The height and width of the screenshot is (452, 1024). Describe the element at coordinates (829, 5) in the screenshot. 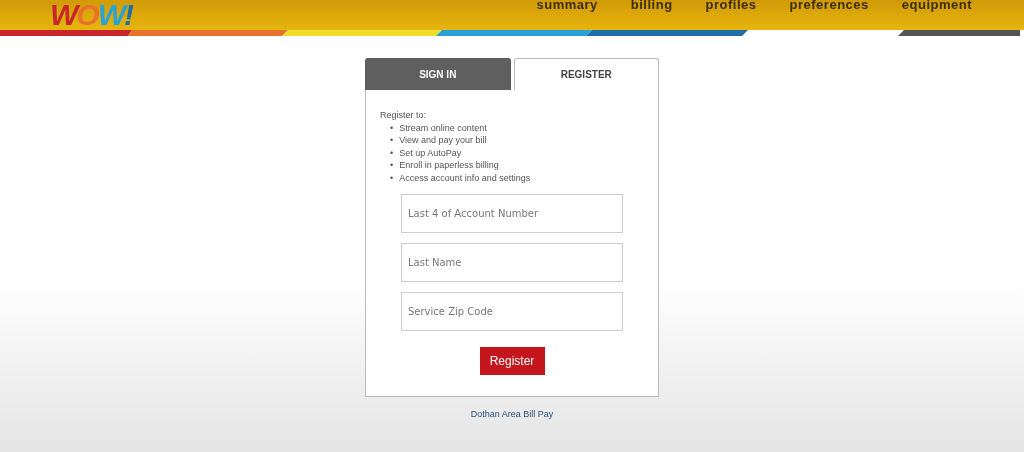

I see `nav-link: preferences` at that location.